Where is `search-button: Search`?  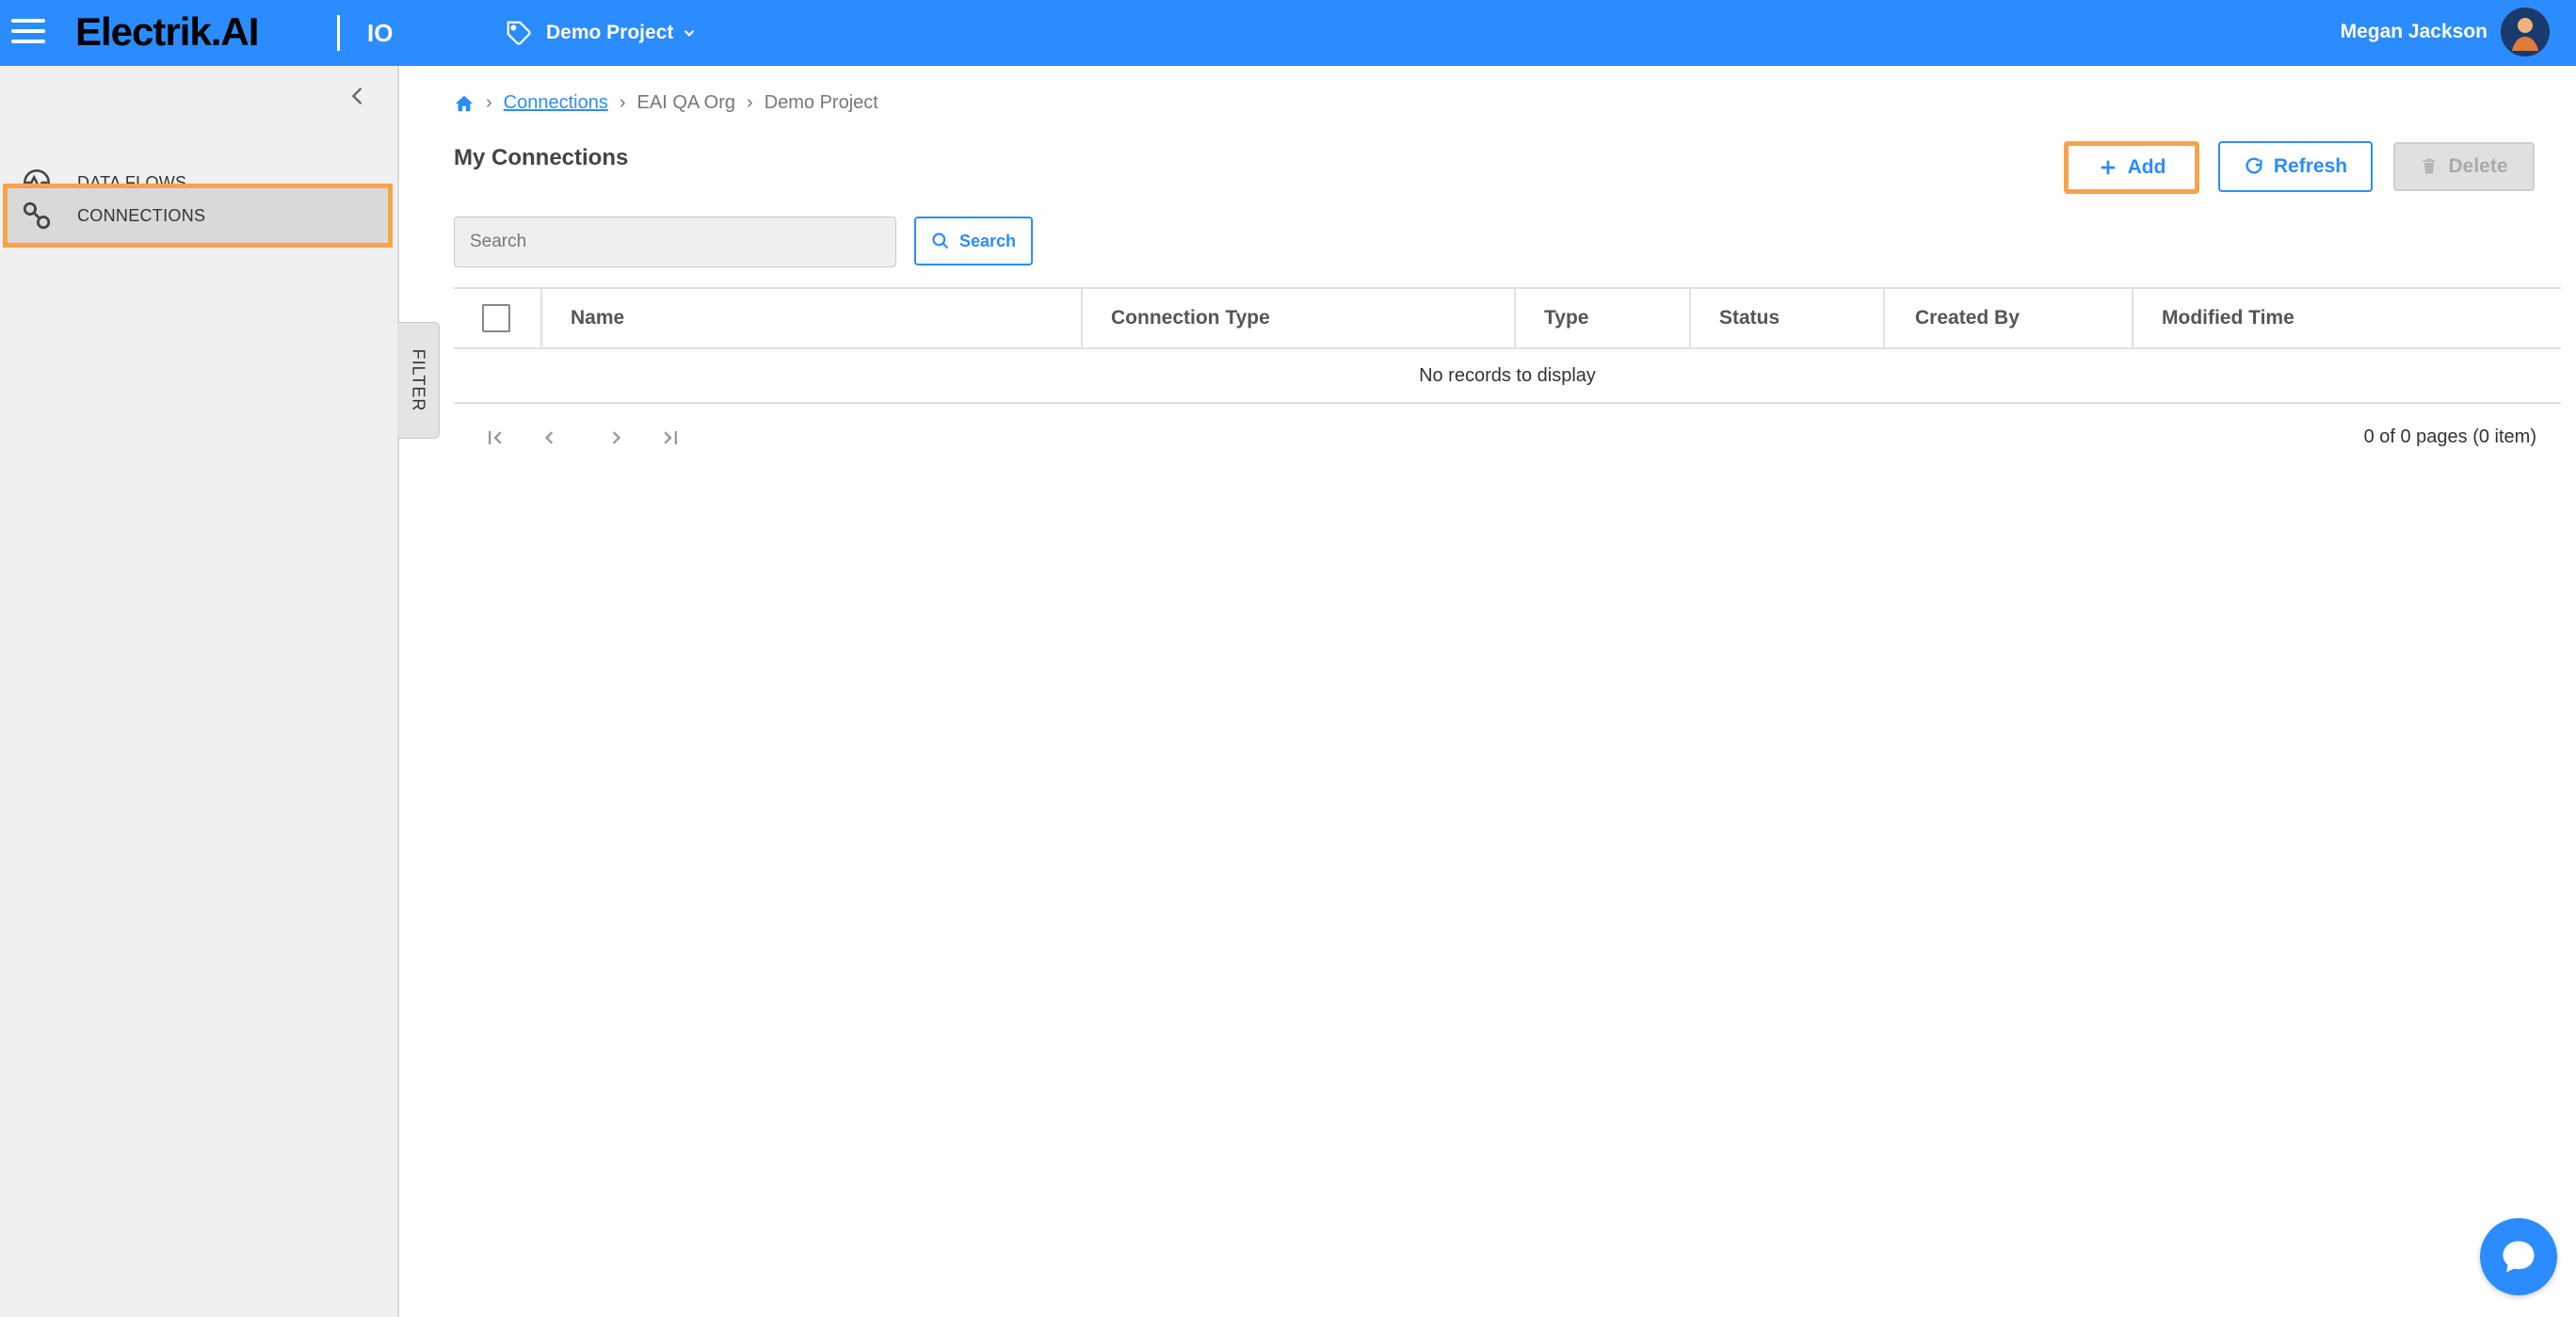
search-button: Search is located at coordinates (973, 241).